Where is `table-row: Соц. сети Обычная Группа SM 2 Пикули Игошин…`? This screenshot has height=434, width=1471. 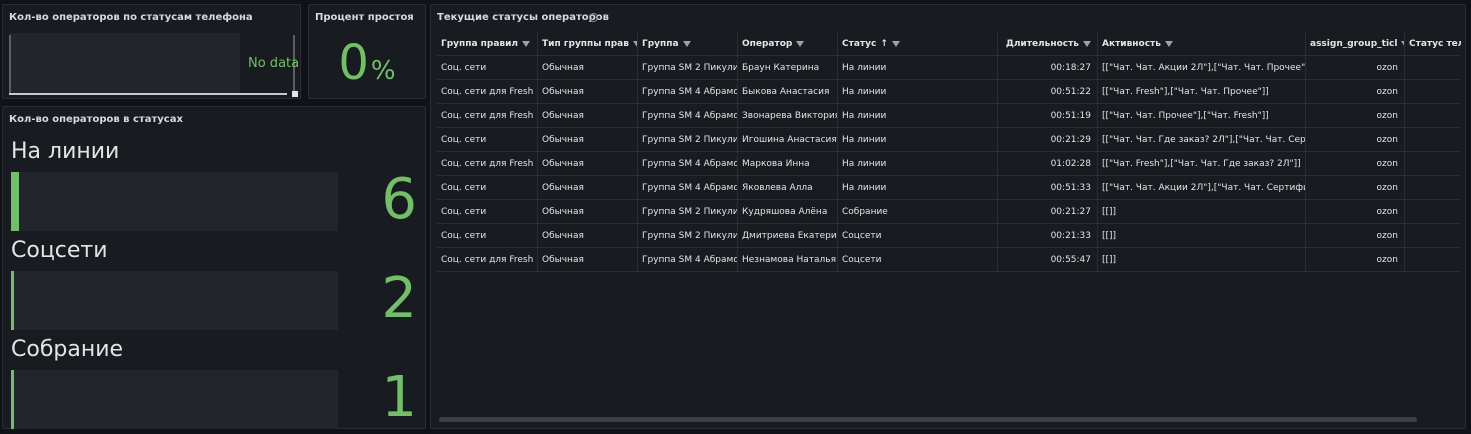 table-row: Соц. сети Обычная Группа SM 2 Пикули Игошин… is located at coordinates (949, 140).